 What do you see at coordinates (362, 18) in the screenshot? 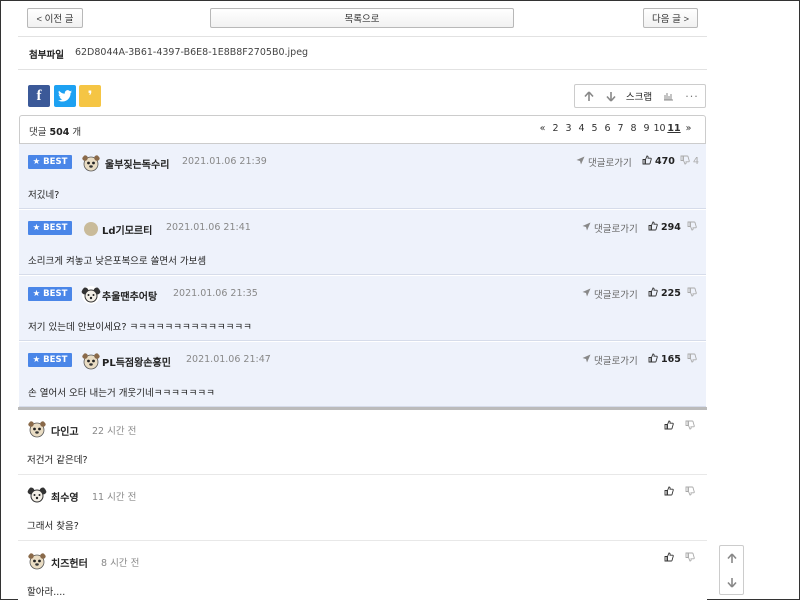
I see `list-button: 목록으로` at bounding box center [362, 18].